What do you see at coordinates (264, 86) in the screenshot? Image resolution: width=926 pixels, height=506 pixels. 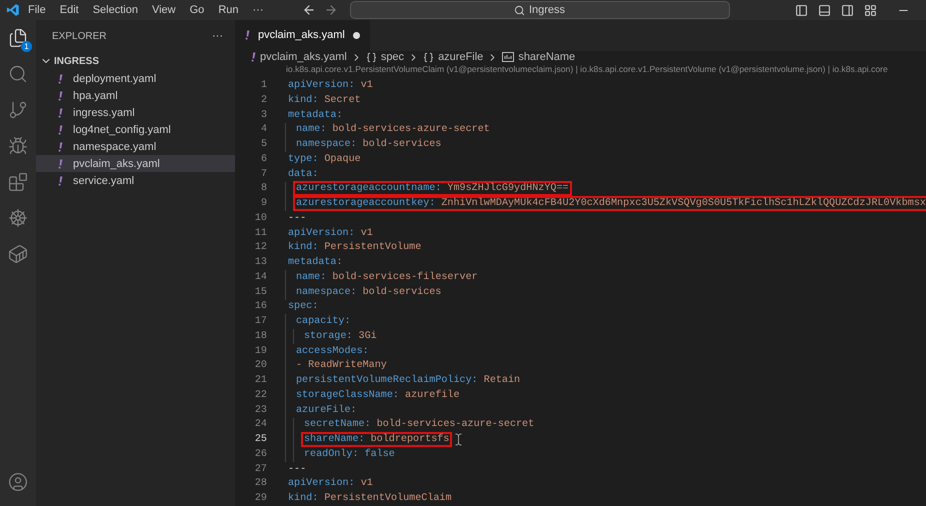 I see `line-number: 1` at bounding box center [264, 86].